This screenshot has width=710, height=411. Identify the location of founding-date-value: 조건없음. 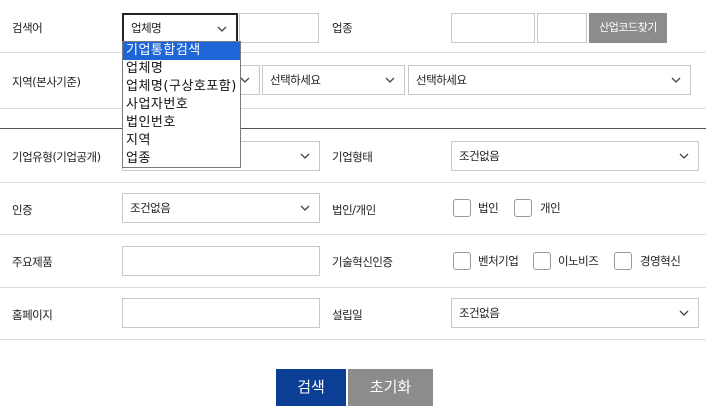
(479, 313).